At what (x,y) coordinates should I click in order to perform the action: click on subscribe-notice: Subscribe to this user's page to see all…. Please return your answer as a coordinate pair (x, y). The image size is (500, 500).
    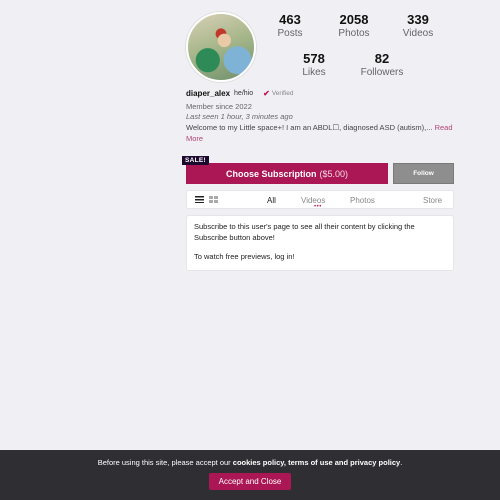
    Looking at the image, I should click on (320, 243).